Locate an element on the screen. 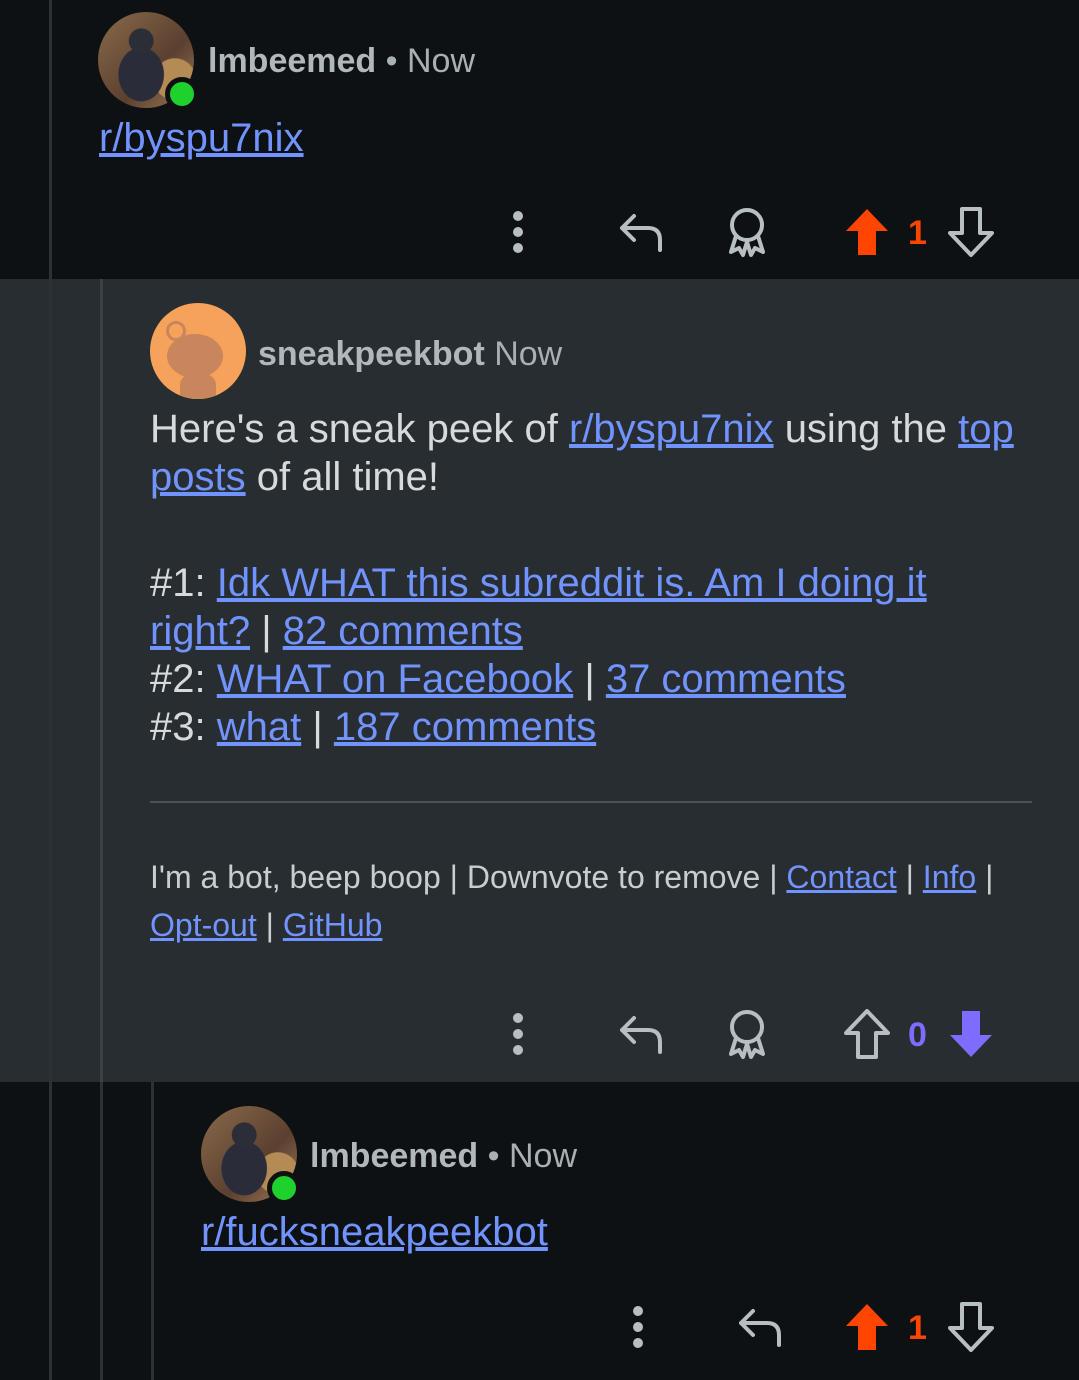  comment-meta: sneakpeekbot Now is located at coordinates (410, 354).